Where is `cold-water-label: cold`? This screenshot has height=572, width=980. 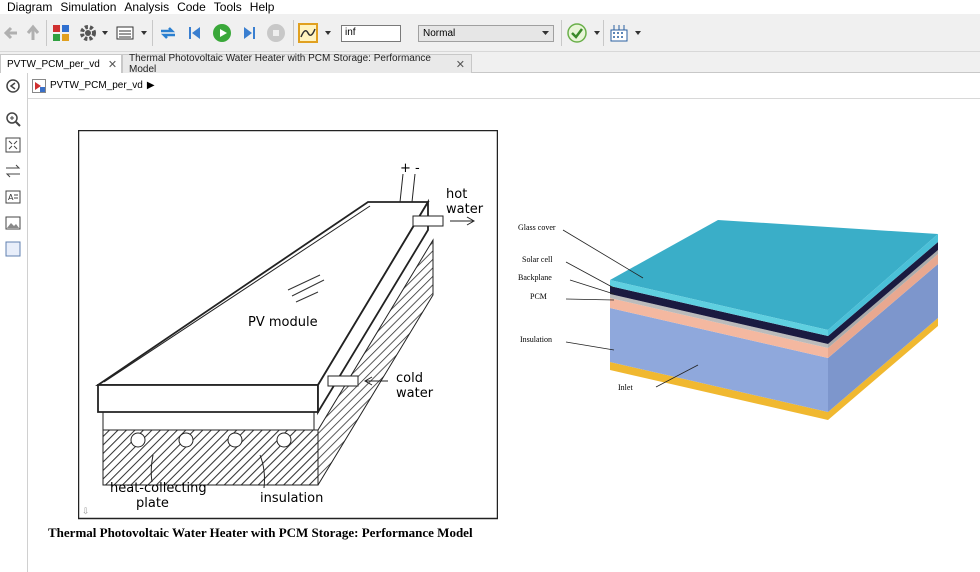
cold-water-label: cold is located at coordinates (409, 378).